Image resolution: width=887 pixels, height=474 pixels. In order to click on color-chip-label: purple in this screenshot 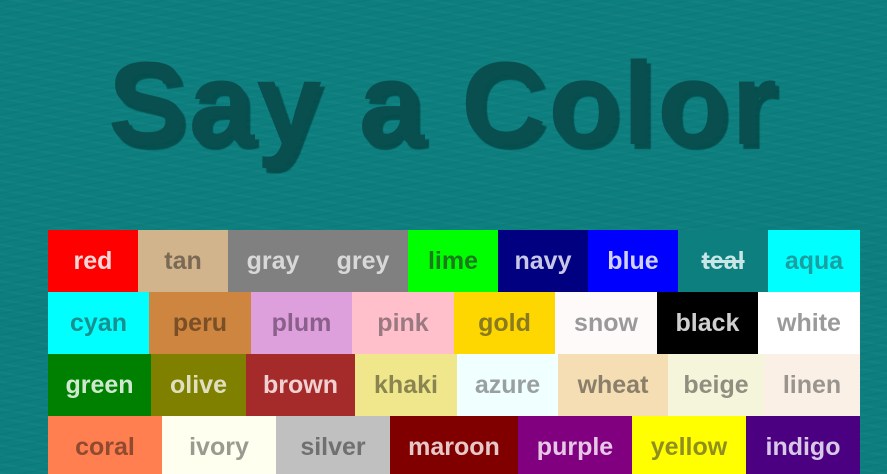, I will do `click(575, 446)`.